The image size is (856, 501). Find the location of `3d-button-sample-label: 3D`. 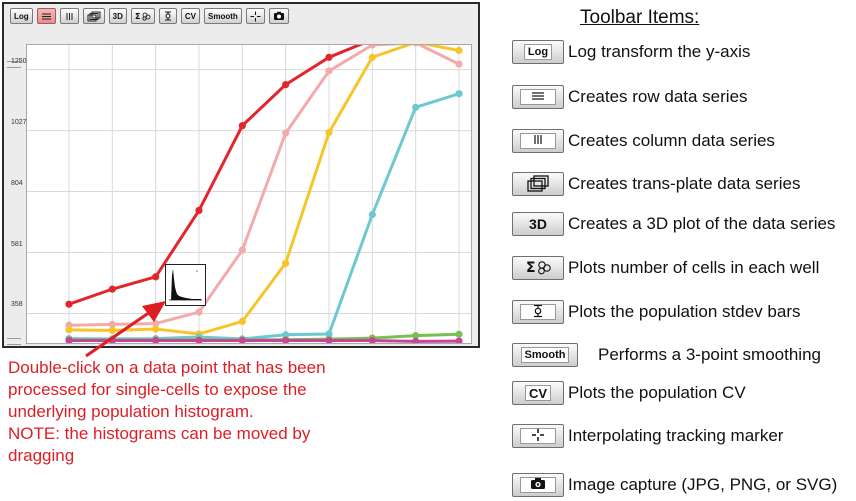

3d-button-sample-label: 3D is located at coordinates (538, 224).